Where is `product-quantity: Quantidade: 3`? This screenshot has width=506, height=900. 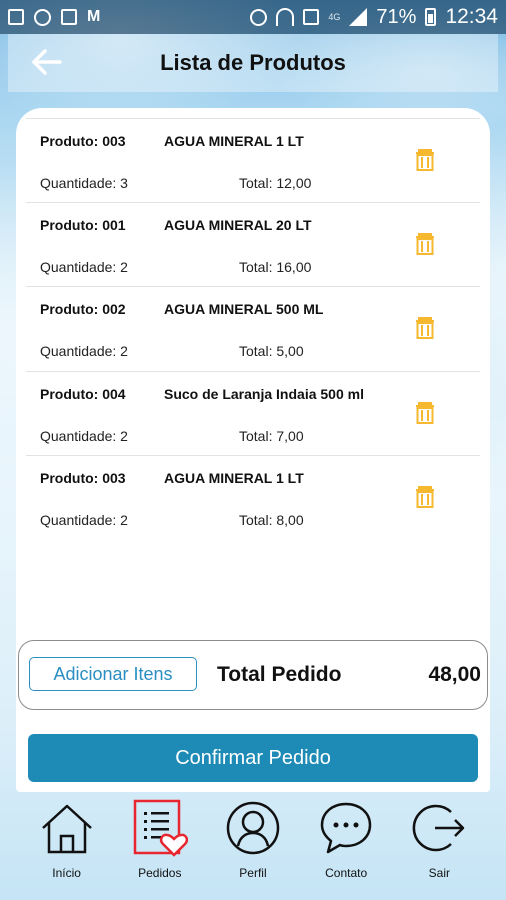
product-quantity: Quantidade: 3 is located at coordinates (84, 183).